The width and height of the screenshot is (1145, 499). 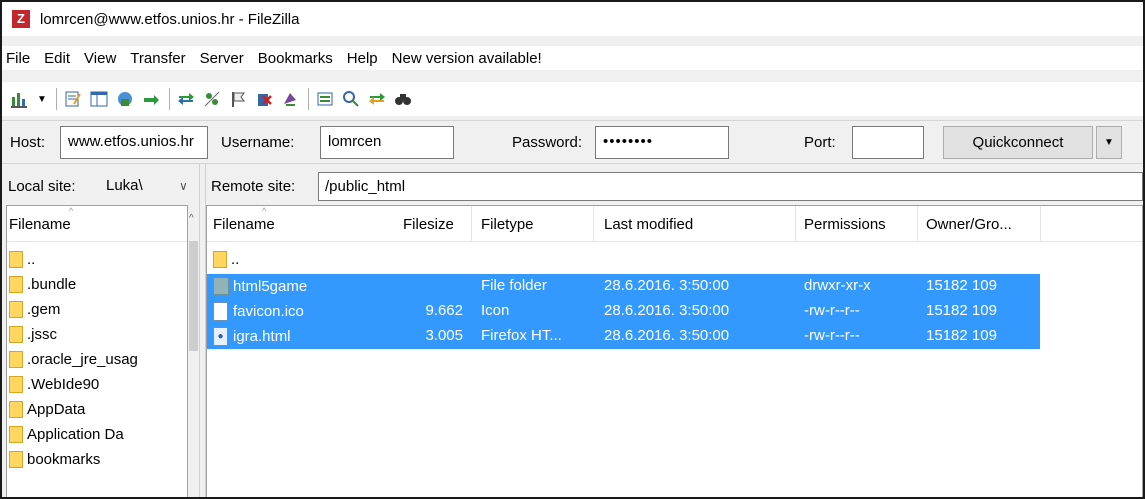 I want to click on filename-cell: favicon.ico, so click(x=258, y=311).